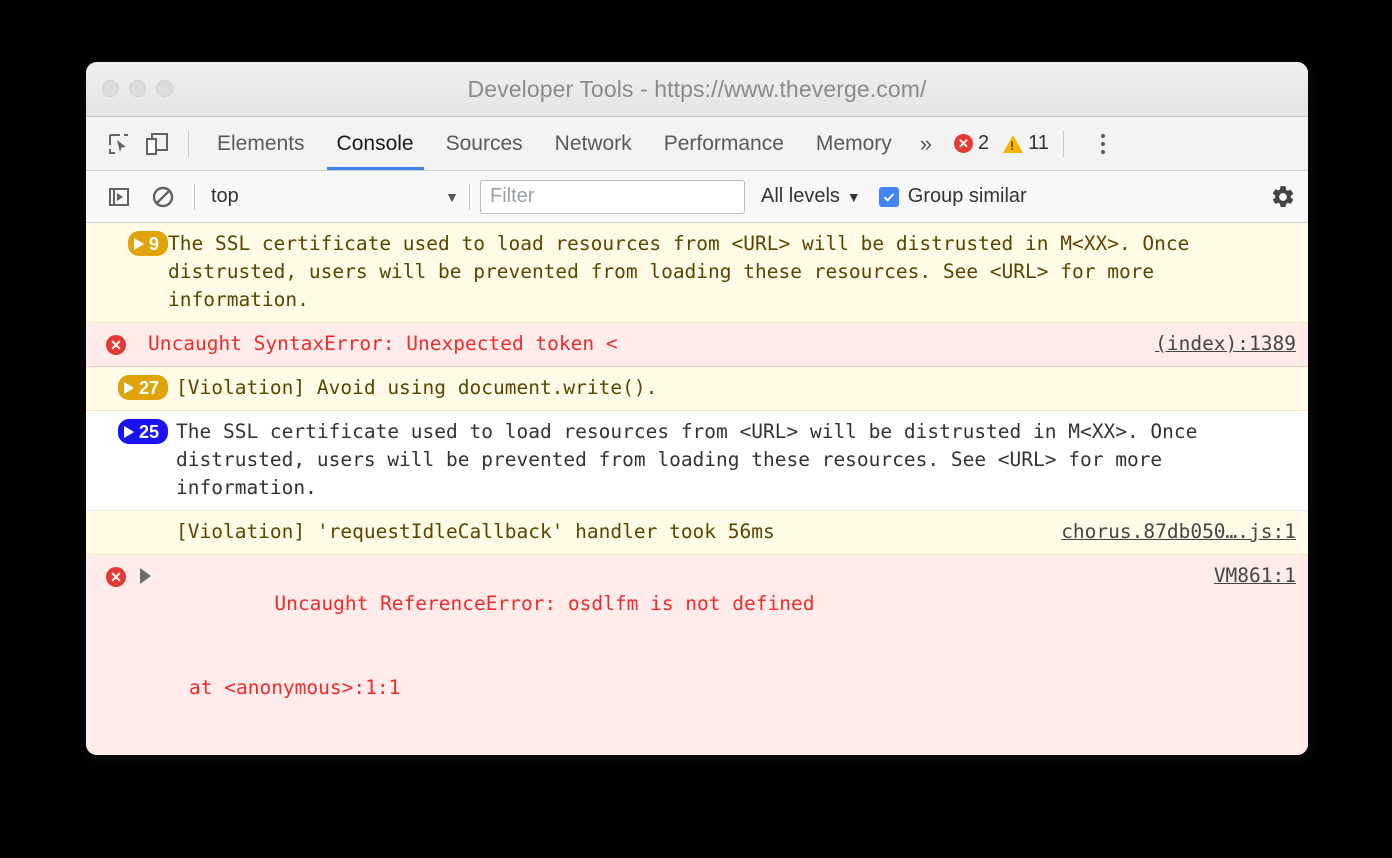 The width and height of the screenshot is (1392, 858). I want to click on tab-console: Console, so click(375, 143).